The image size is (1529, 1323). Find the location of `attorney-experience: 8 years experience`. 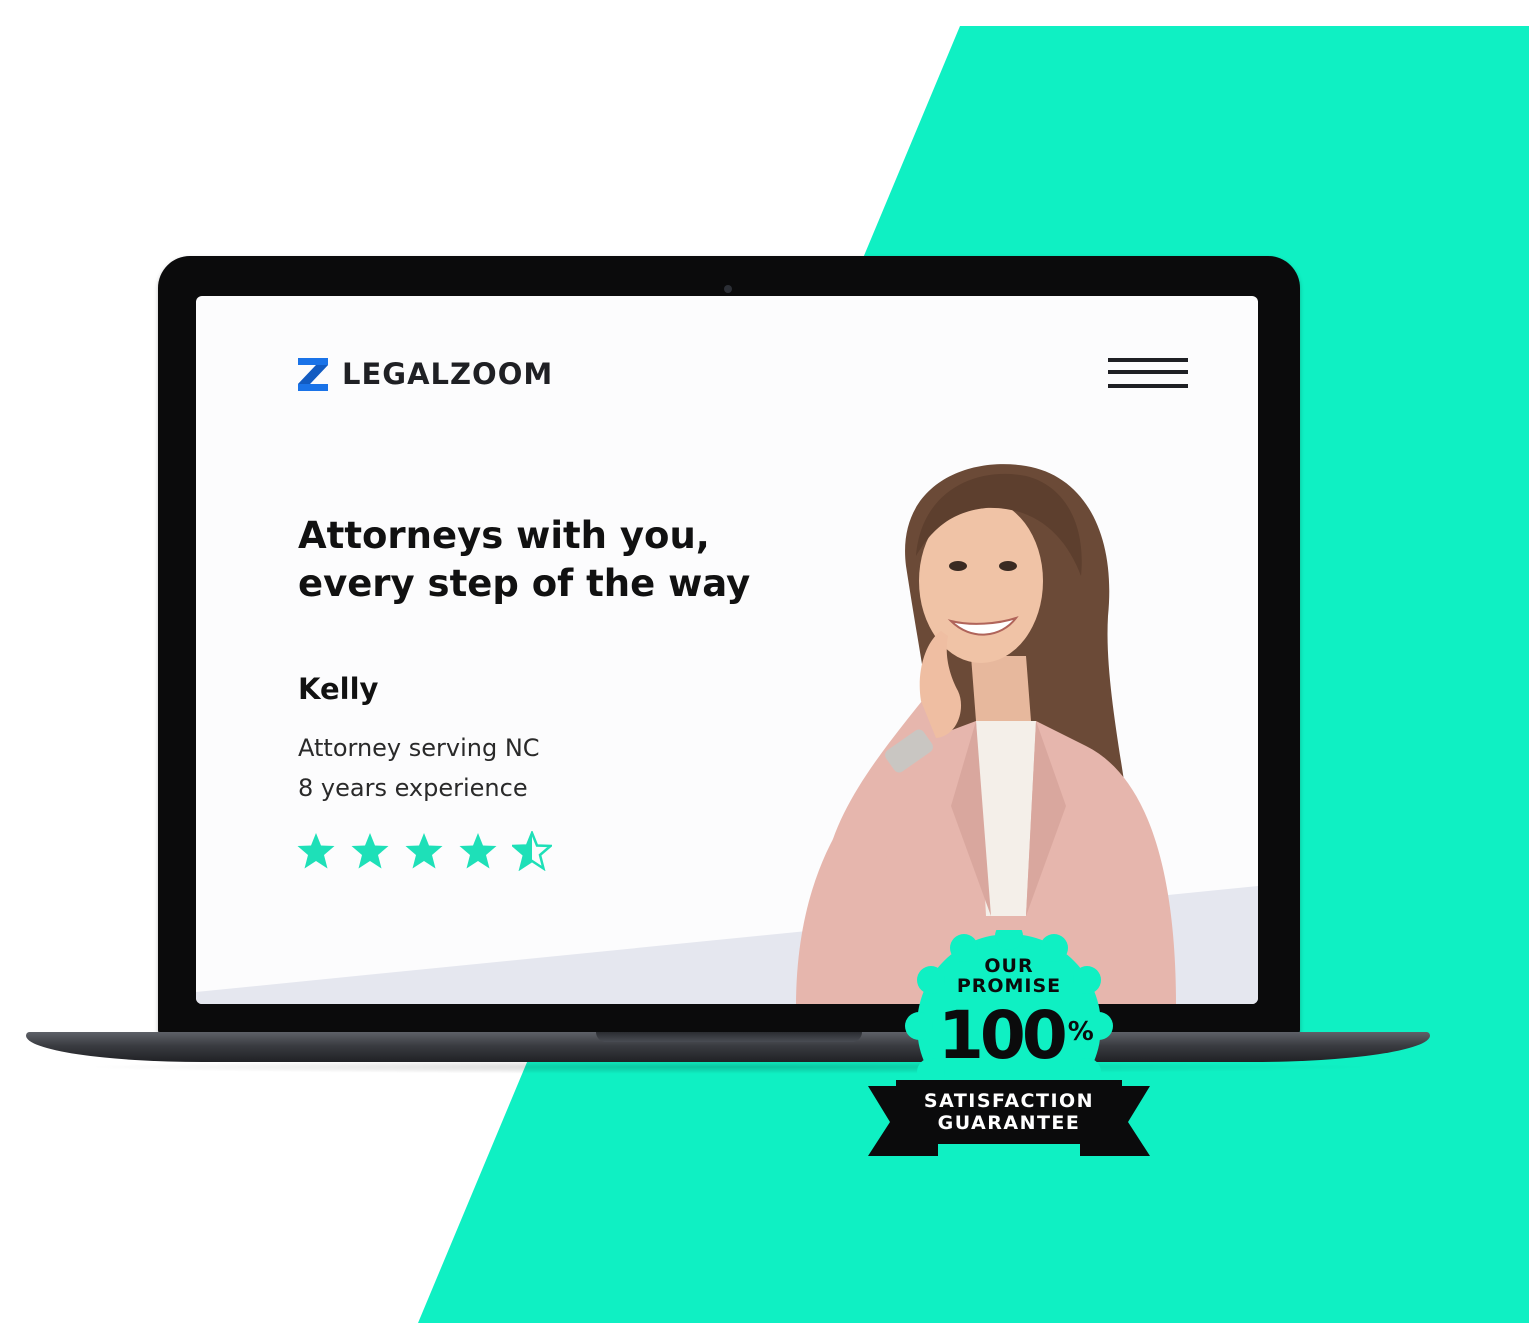

attorney-experience: 8 years experience is located at coordinates (413, 788).